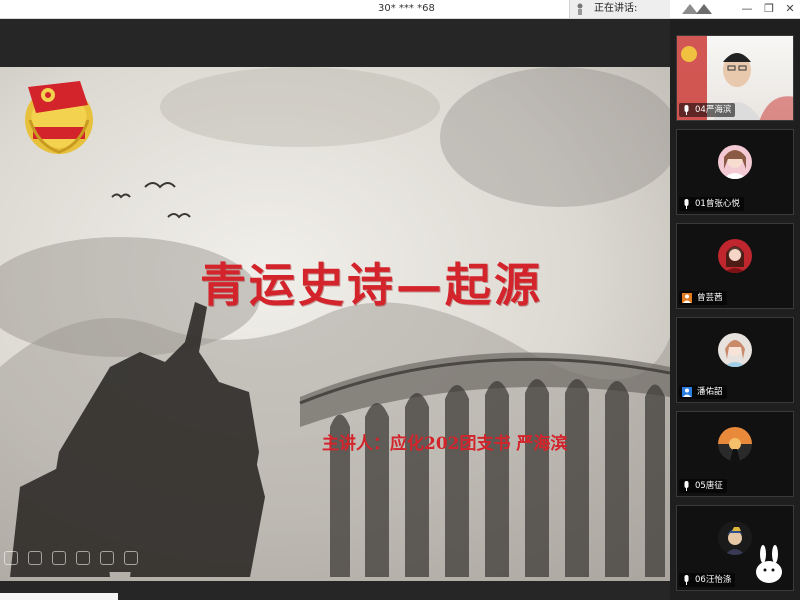 This screenshot has width=800, height=600. Describe the element at coordinates (789, 9) in the screenshot. I see `close-button: ✕` at that location.